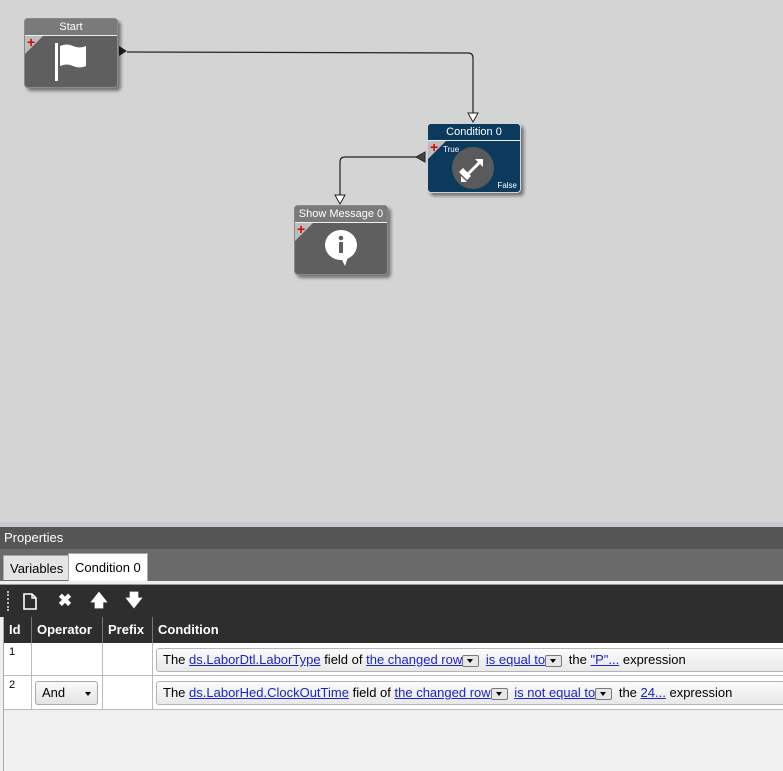  I want to click on move-down-button: 🡇, so click(134, 601).